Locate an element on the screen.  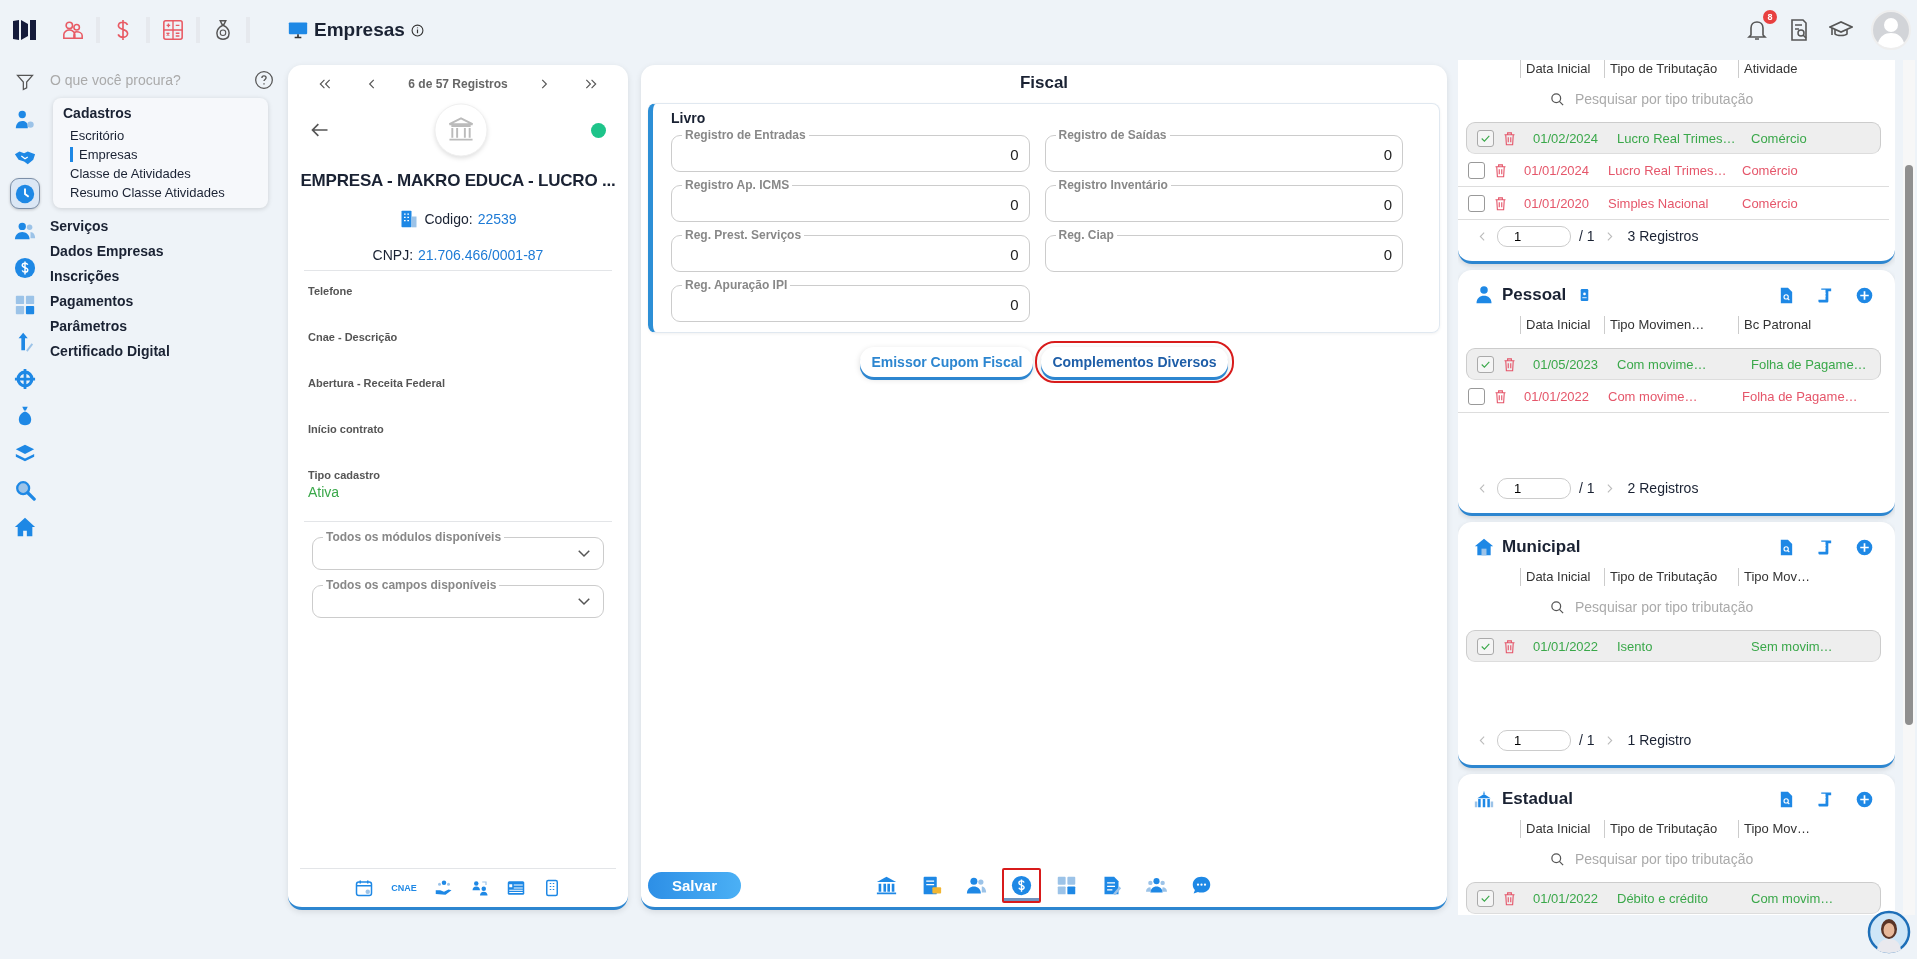
detail-label: Telefone is located at coordinates (331, 291).